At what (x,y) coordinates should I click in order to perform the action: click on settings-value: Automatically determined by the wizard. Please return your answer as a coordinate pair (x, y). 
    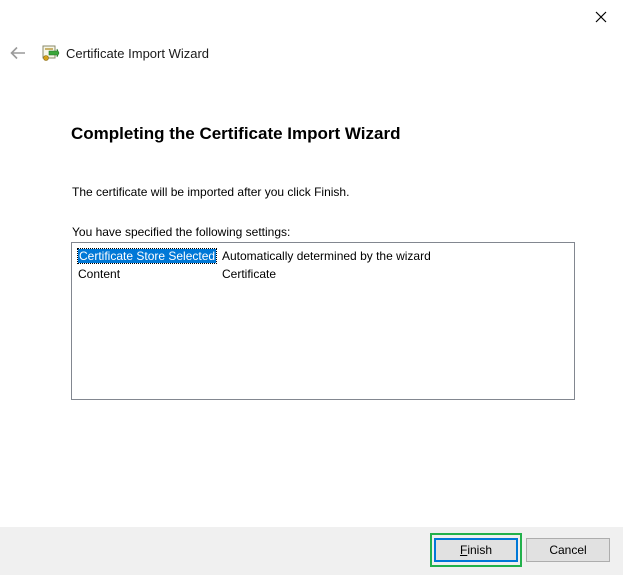
    Looking at the image, I should click on (326, 256).